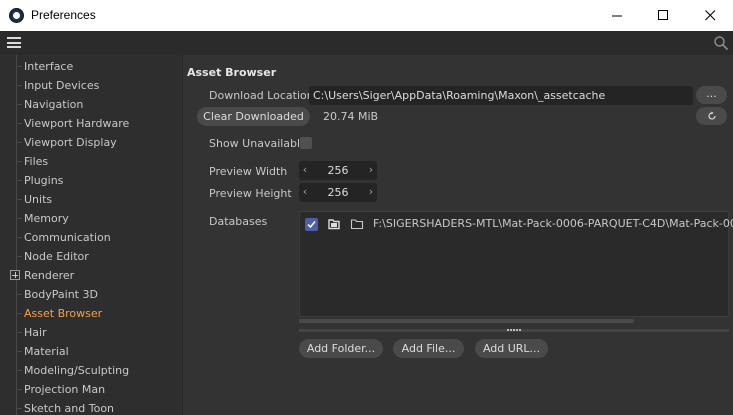 This screenshot has height=415, width=733. What do you see at coordinates (61, 294) in the screenshot?
I see `sidebar-item-bodypaint-3d: BodyPaint 3D` at bounding box center [61, 294].